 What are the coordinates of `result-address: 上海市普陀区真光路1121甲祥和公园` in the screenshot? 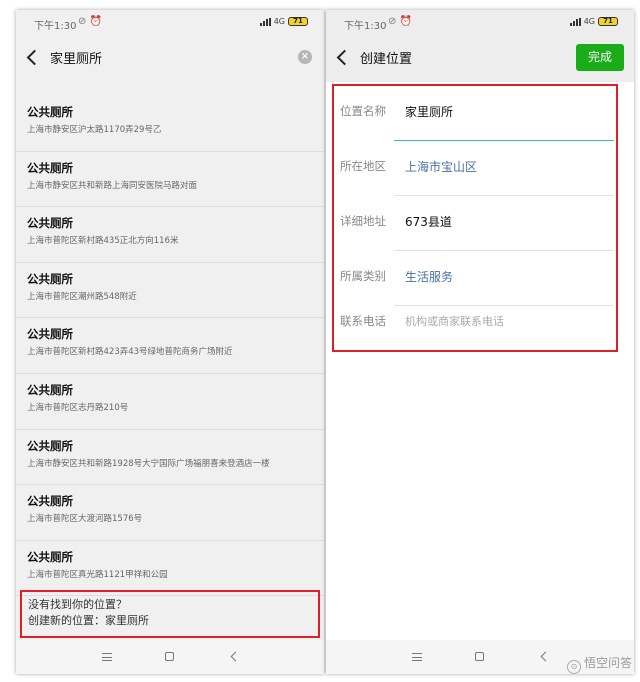 It's located at (97, 574).